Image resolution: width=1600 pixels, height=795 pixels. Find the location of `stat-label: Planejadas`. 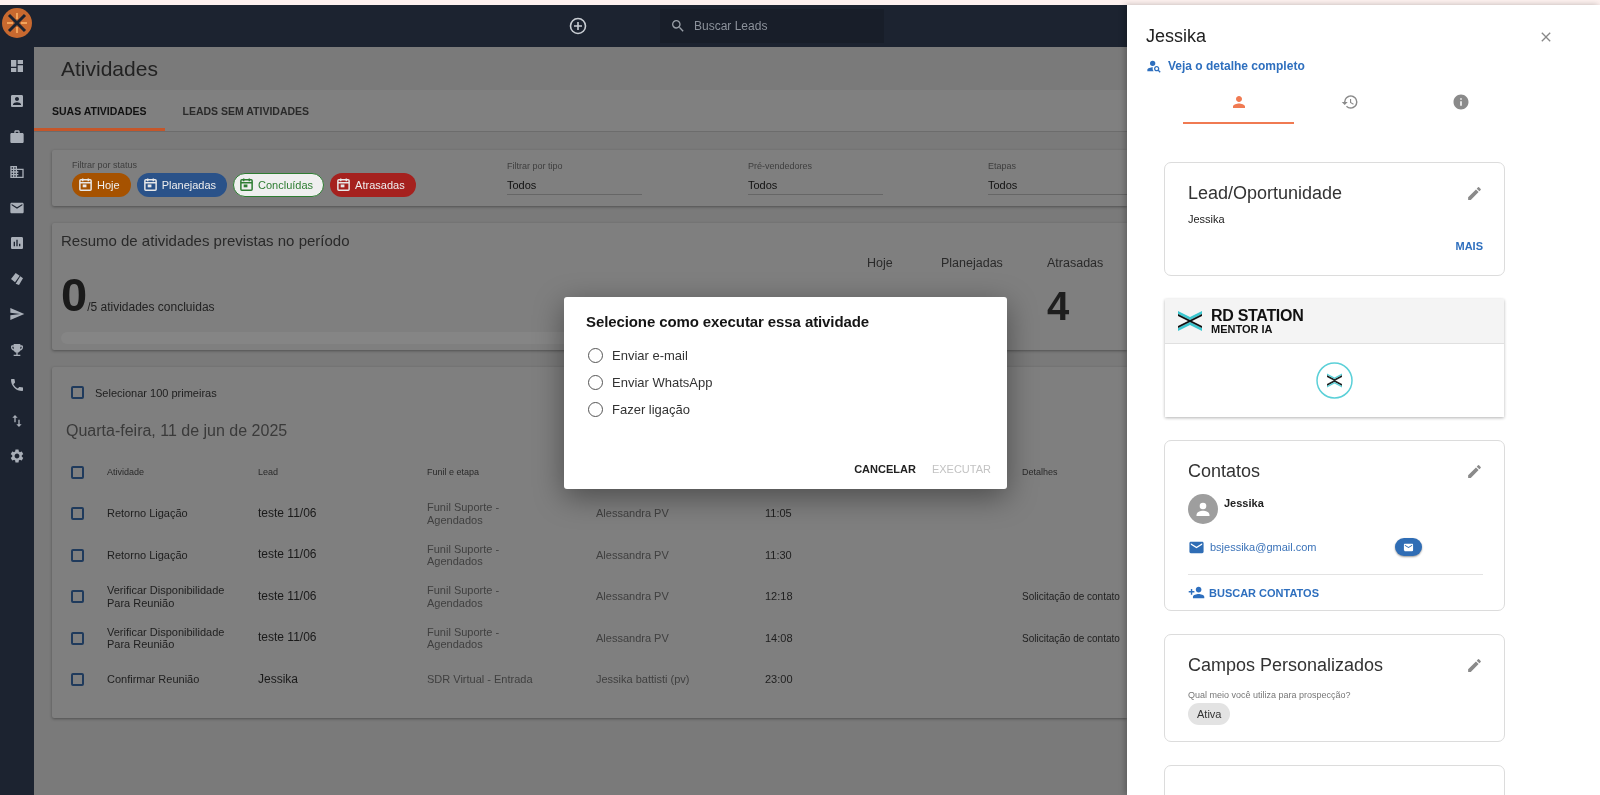

stat-label: Planejadas is located at coordinates (972, 263).